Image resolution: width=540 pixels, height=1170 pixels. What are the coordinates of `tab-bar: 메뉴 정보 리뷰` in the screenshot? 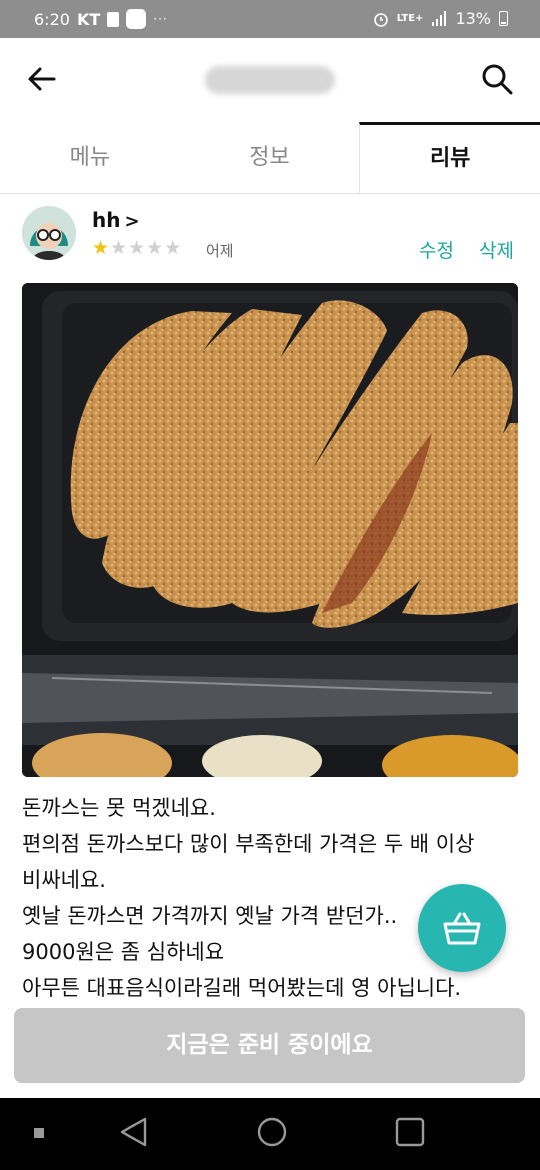 It's located at (270, 158).